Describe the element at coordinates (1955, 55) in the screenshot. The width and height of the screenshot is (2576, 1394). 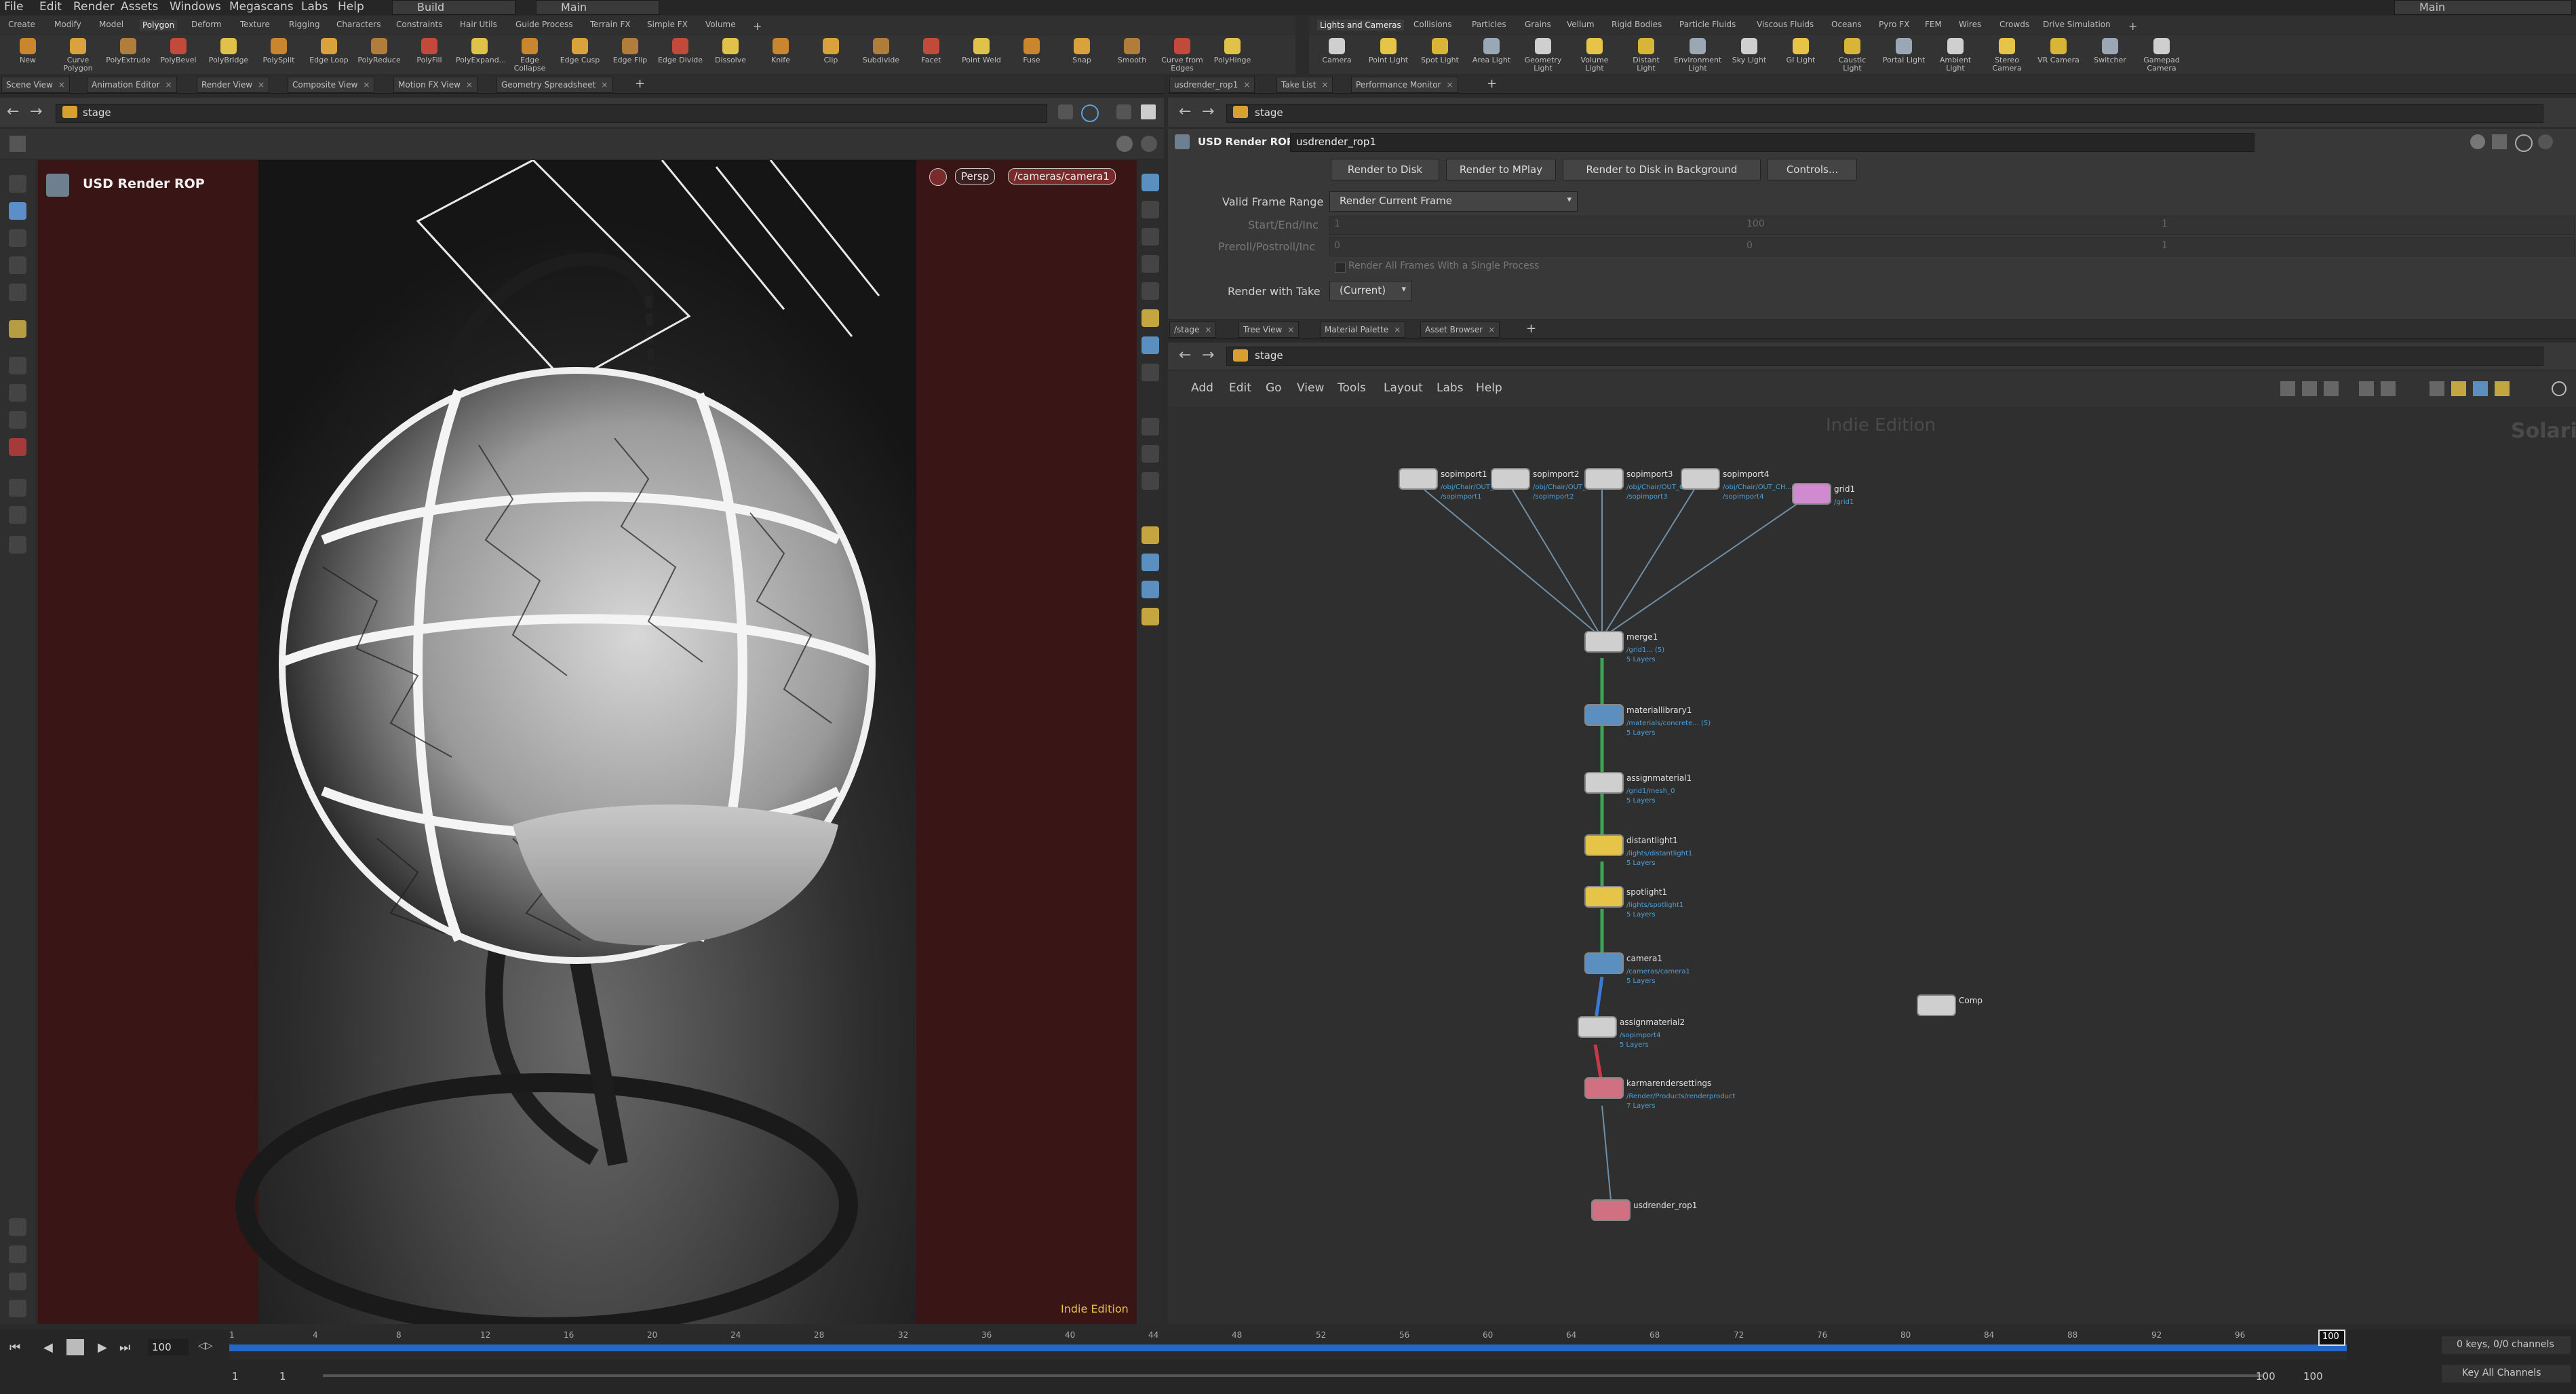
I see `light-tool-12: Ambient Light` at that location.